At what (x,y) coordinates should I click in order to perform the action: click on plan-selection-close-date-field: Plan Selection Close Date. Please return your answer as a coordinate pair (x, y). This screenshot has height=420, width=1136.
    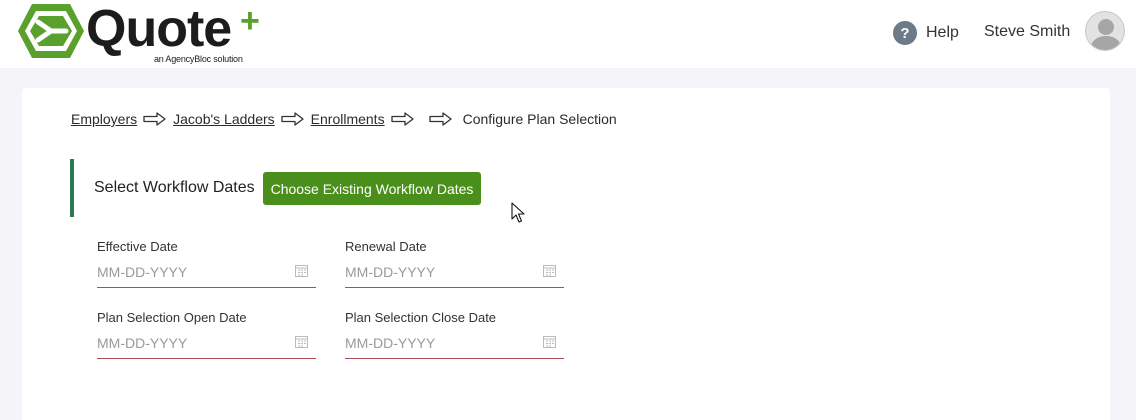
    Looking at the image, I should click on (454, 334).